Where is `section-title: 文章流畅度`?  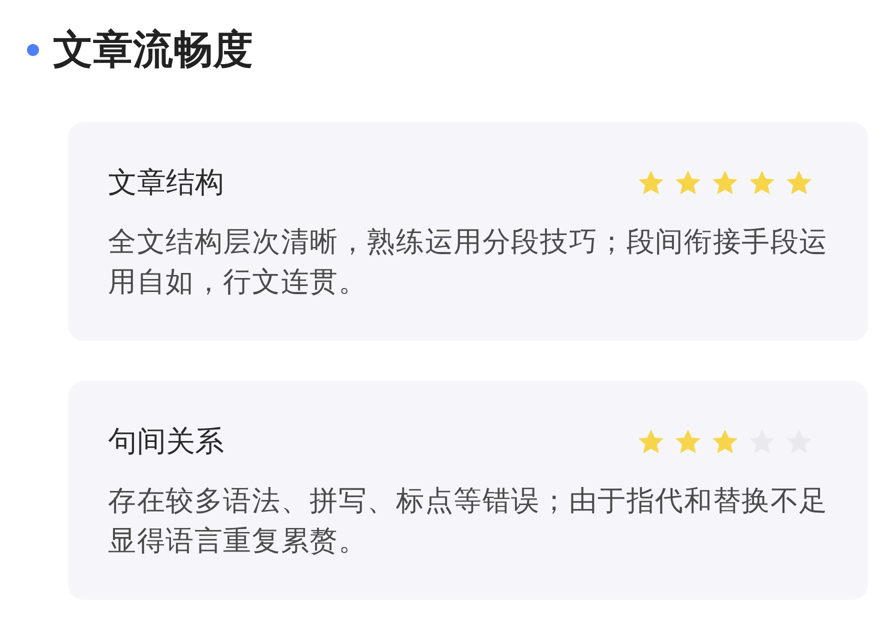
section-title: 文章流畅度 is located at coordinates (153, 50).